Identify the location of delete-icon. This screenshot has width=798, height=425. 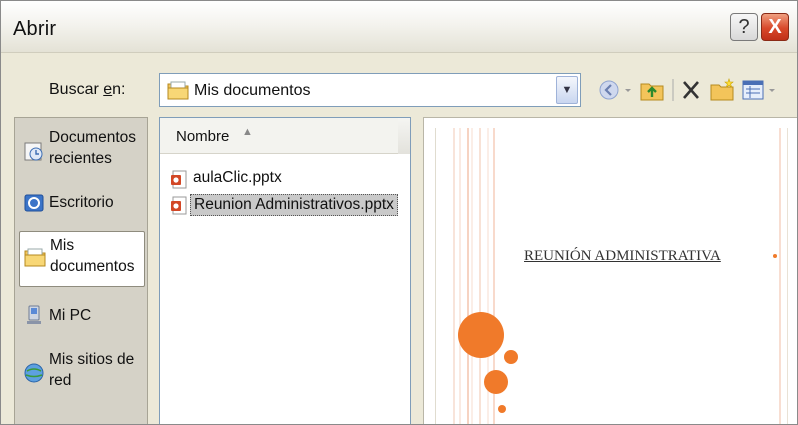
(691, 90).